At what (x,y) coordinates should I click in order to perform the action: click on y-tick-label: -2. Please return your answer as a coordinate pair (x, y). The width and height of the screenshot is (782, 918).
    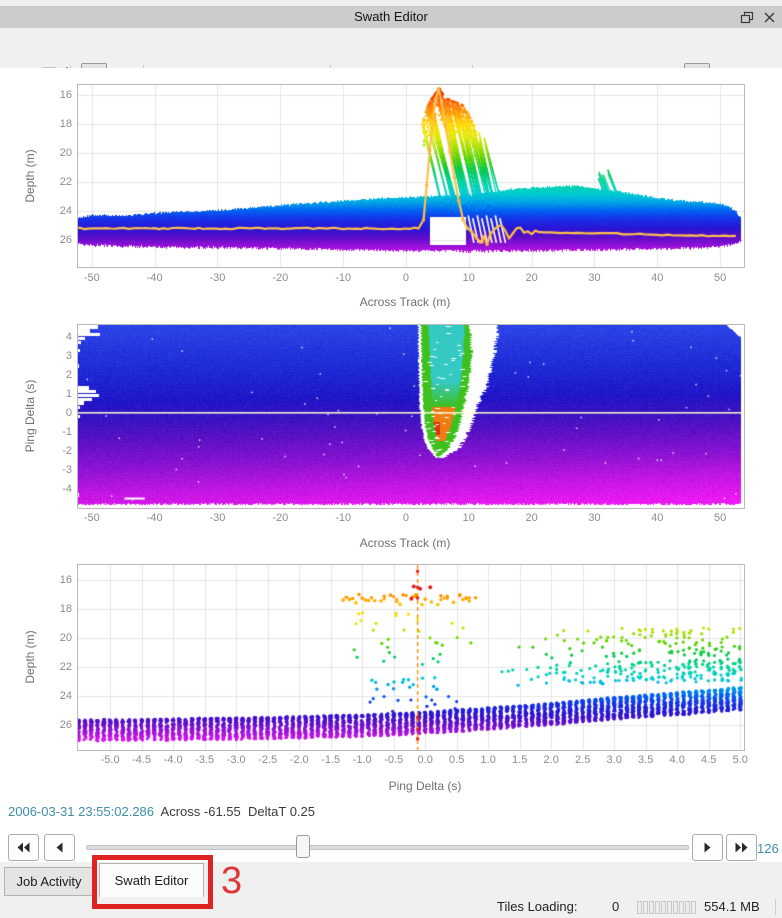
    Looking at the image, I should click on (67, 450).